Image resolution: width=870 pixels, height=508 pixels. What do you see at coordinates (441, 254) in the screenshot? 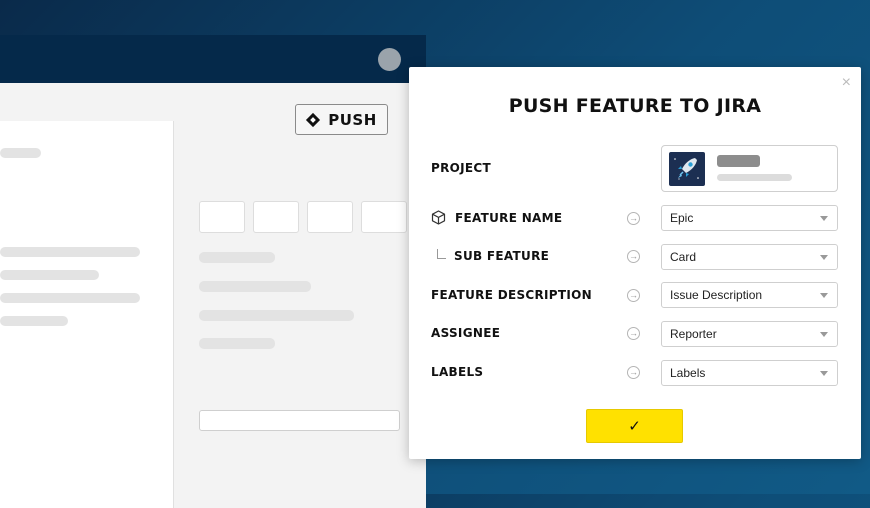
I see `corner-branch-icon` at bounding box center [441, 254].